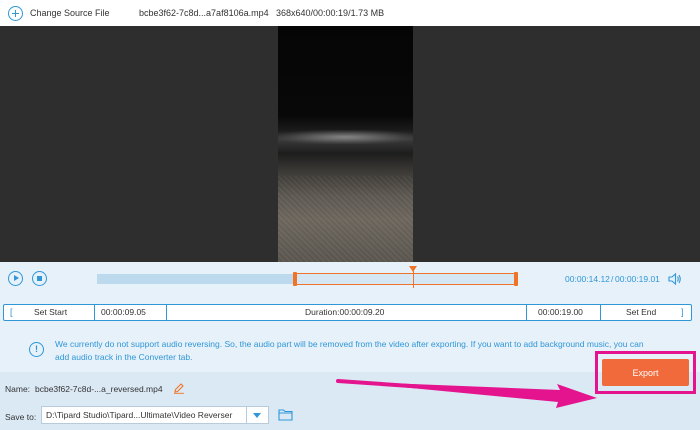  I want to click on plus-circle-icon, so click(15, 13).